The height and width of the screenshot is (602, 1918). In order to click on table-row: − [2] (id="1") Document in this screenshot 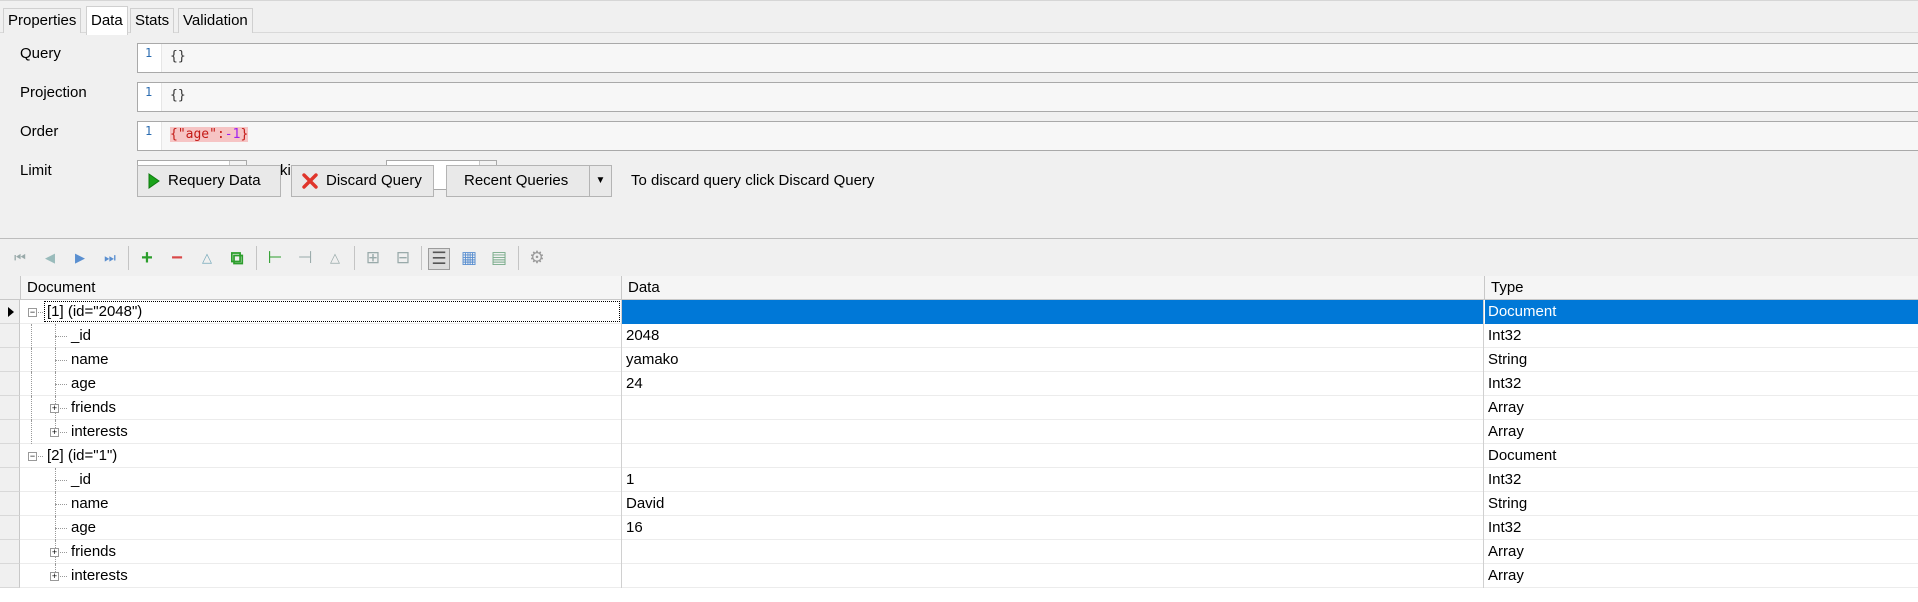, I will do `click(959, 456)`.